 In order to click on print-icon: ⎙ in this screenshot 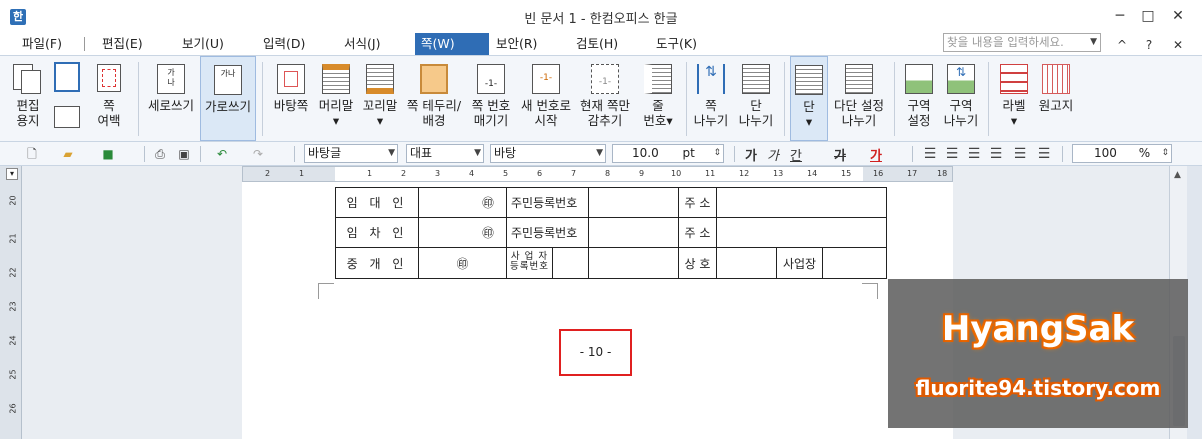, I will do `click(160, 154)`.